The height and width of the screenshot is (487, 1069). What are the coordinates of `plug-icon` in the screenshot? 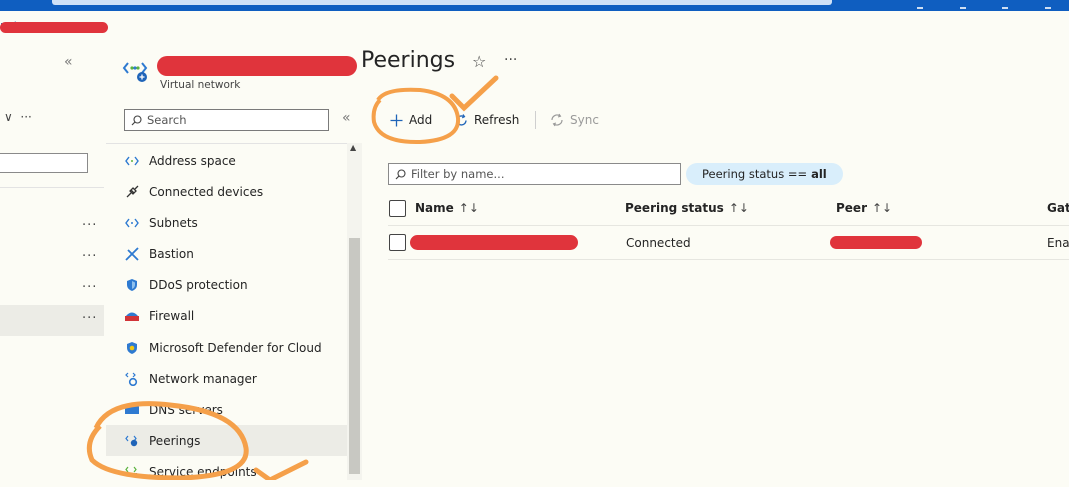 It's located at (132, 192).